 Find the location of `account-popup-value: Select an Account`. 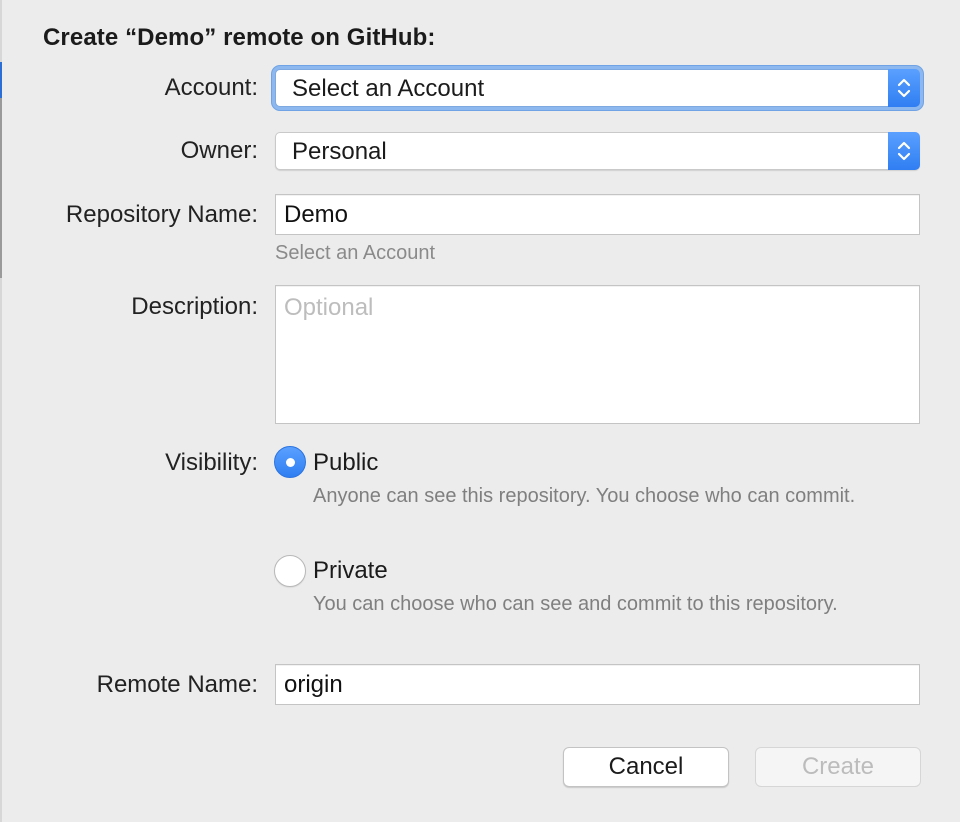

account-popup-value: Select an Account is located at coordinates (388, 88).